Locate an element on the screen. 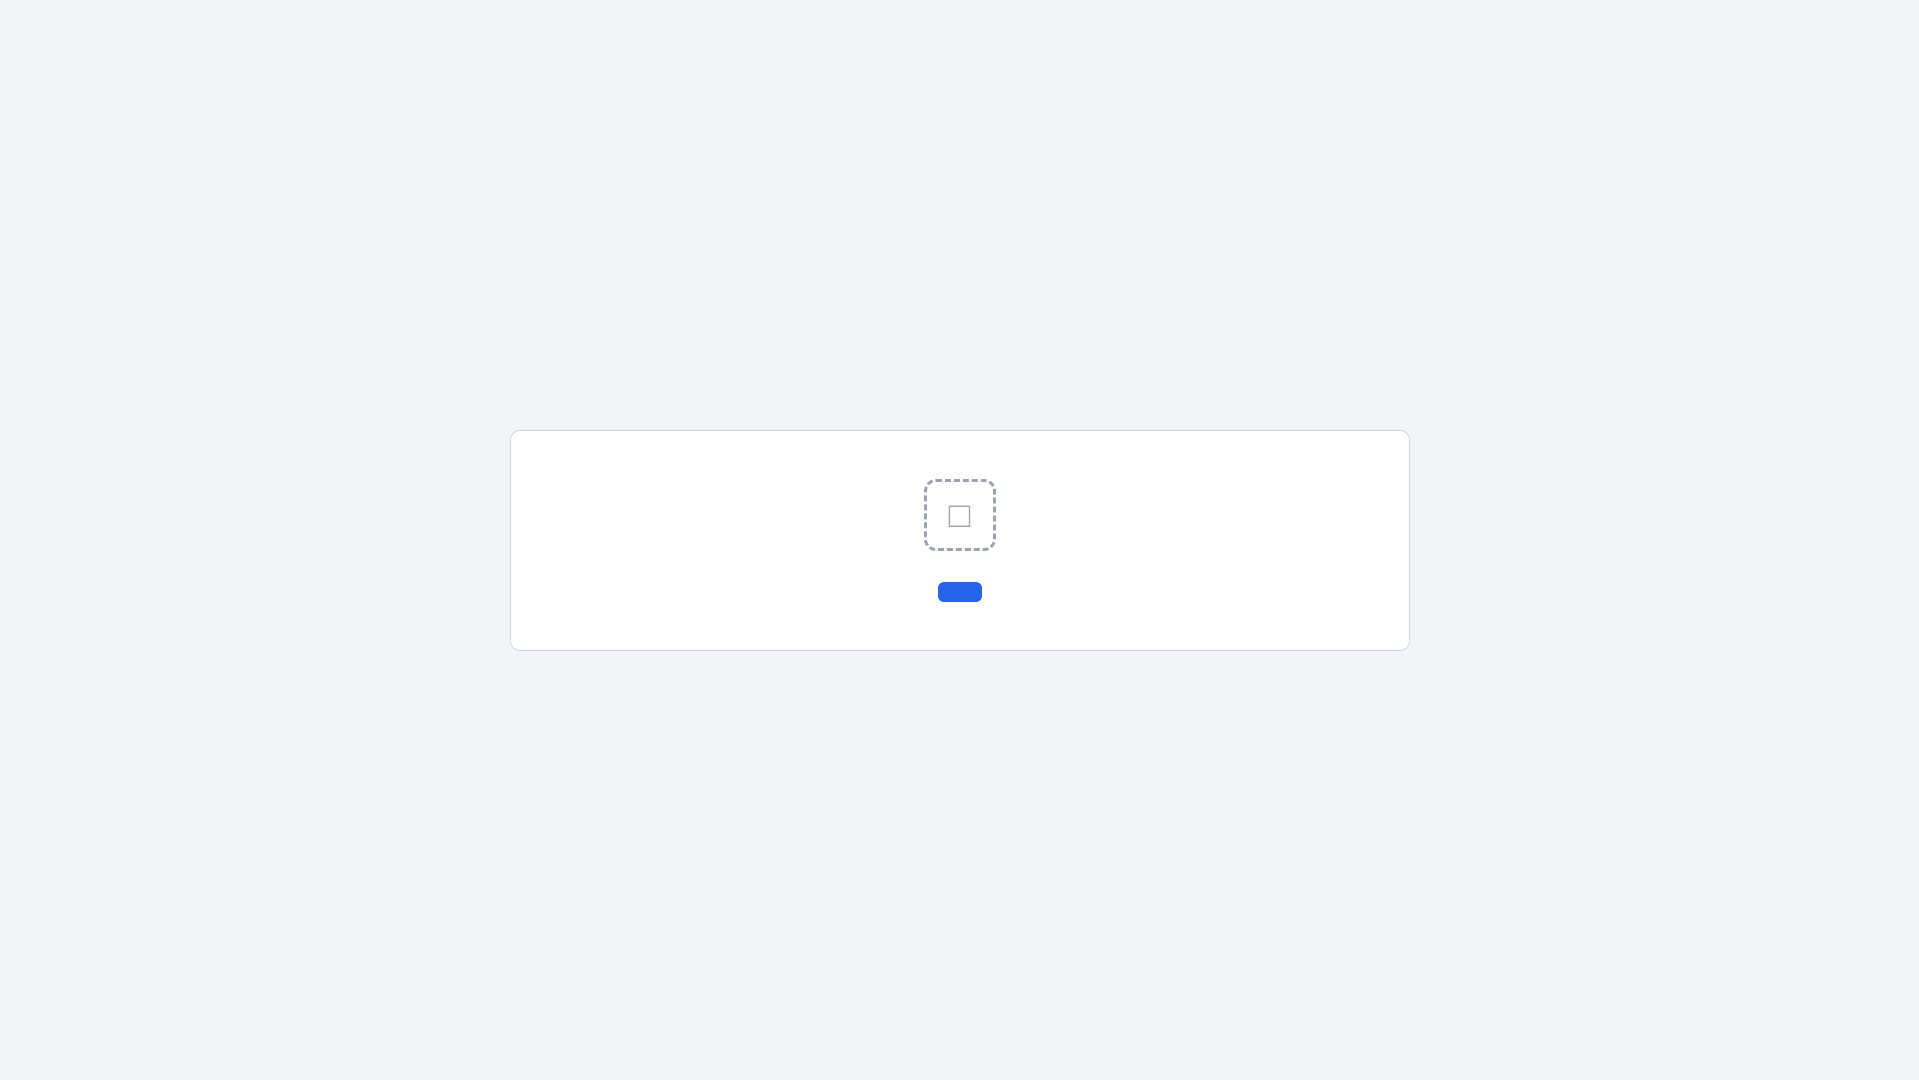  placeholder-card: □ is located at coordinates (959, 540).